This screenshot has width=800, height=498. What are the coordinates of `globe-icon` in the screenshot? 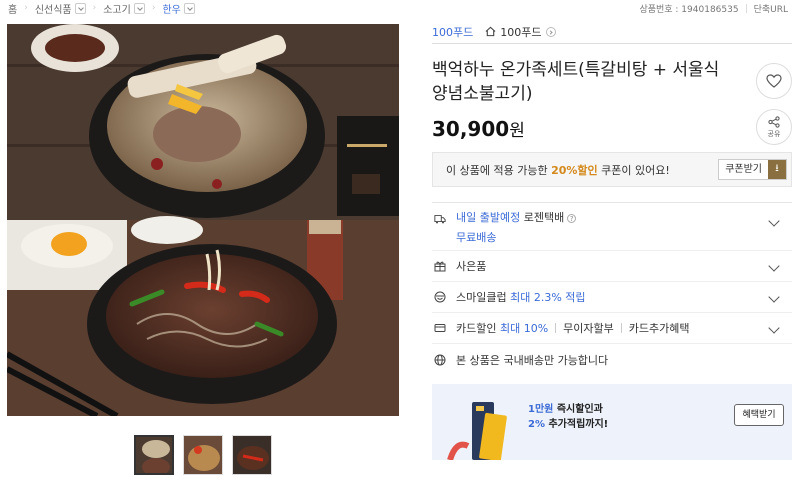 It's located at (440, 359).